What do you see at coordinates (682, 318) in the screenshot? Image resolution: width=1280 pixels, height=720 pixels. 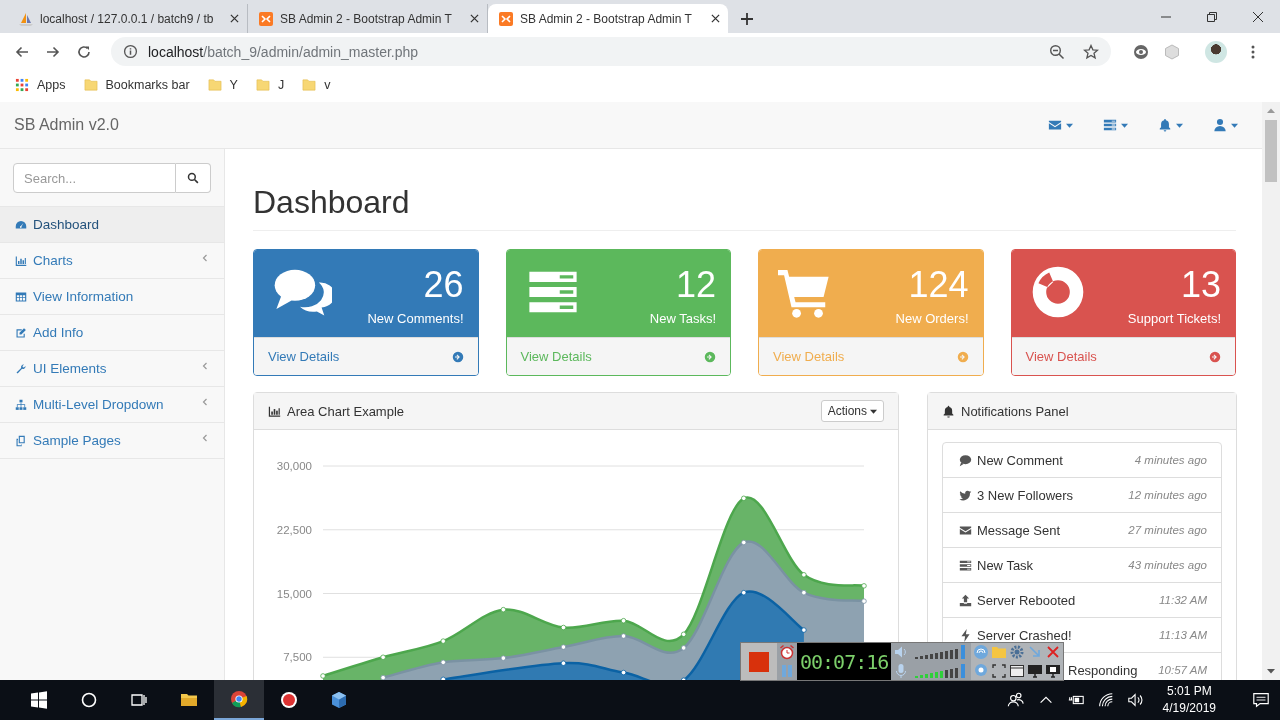 I see `stat-label: New Tasks!` at bounding box center [682, 318].